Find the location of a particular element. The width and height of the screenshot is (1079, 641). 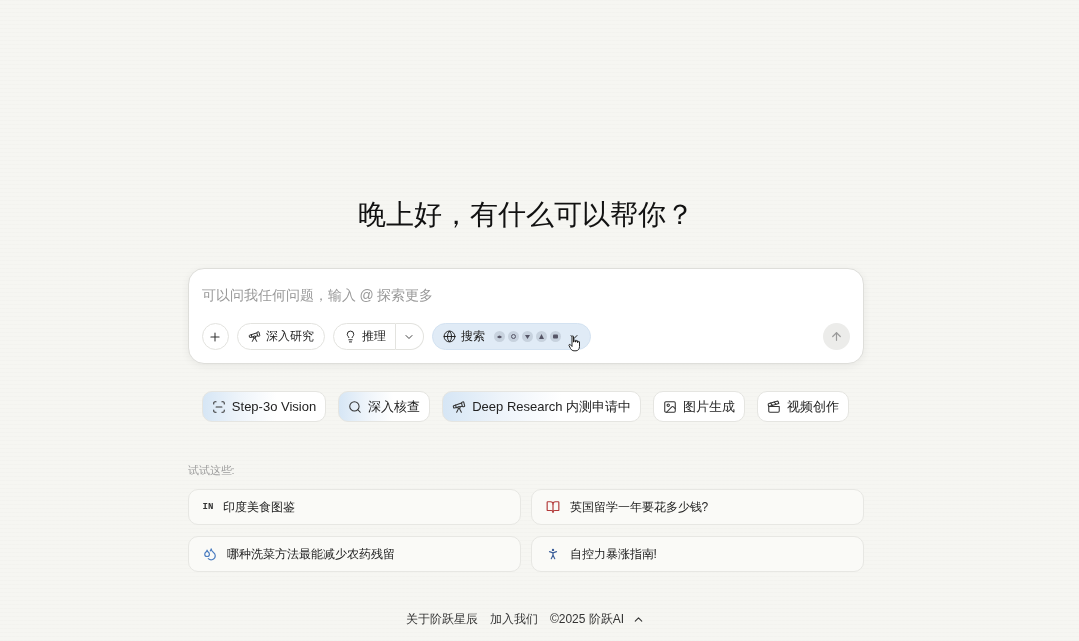

clapperboard-icon is located at coordinates (774, 406).